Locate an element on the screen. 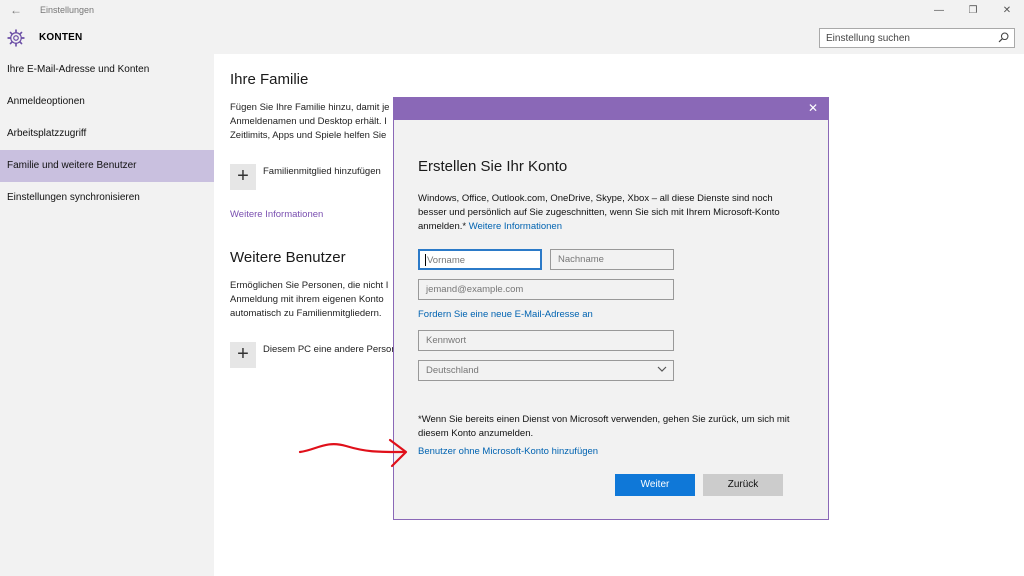  search-placeholder: Einstellung suchen is located at coordinates (868, 38).